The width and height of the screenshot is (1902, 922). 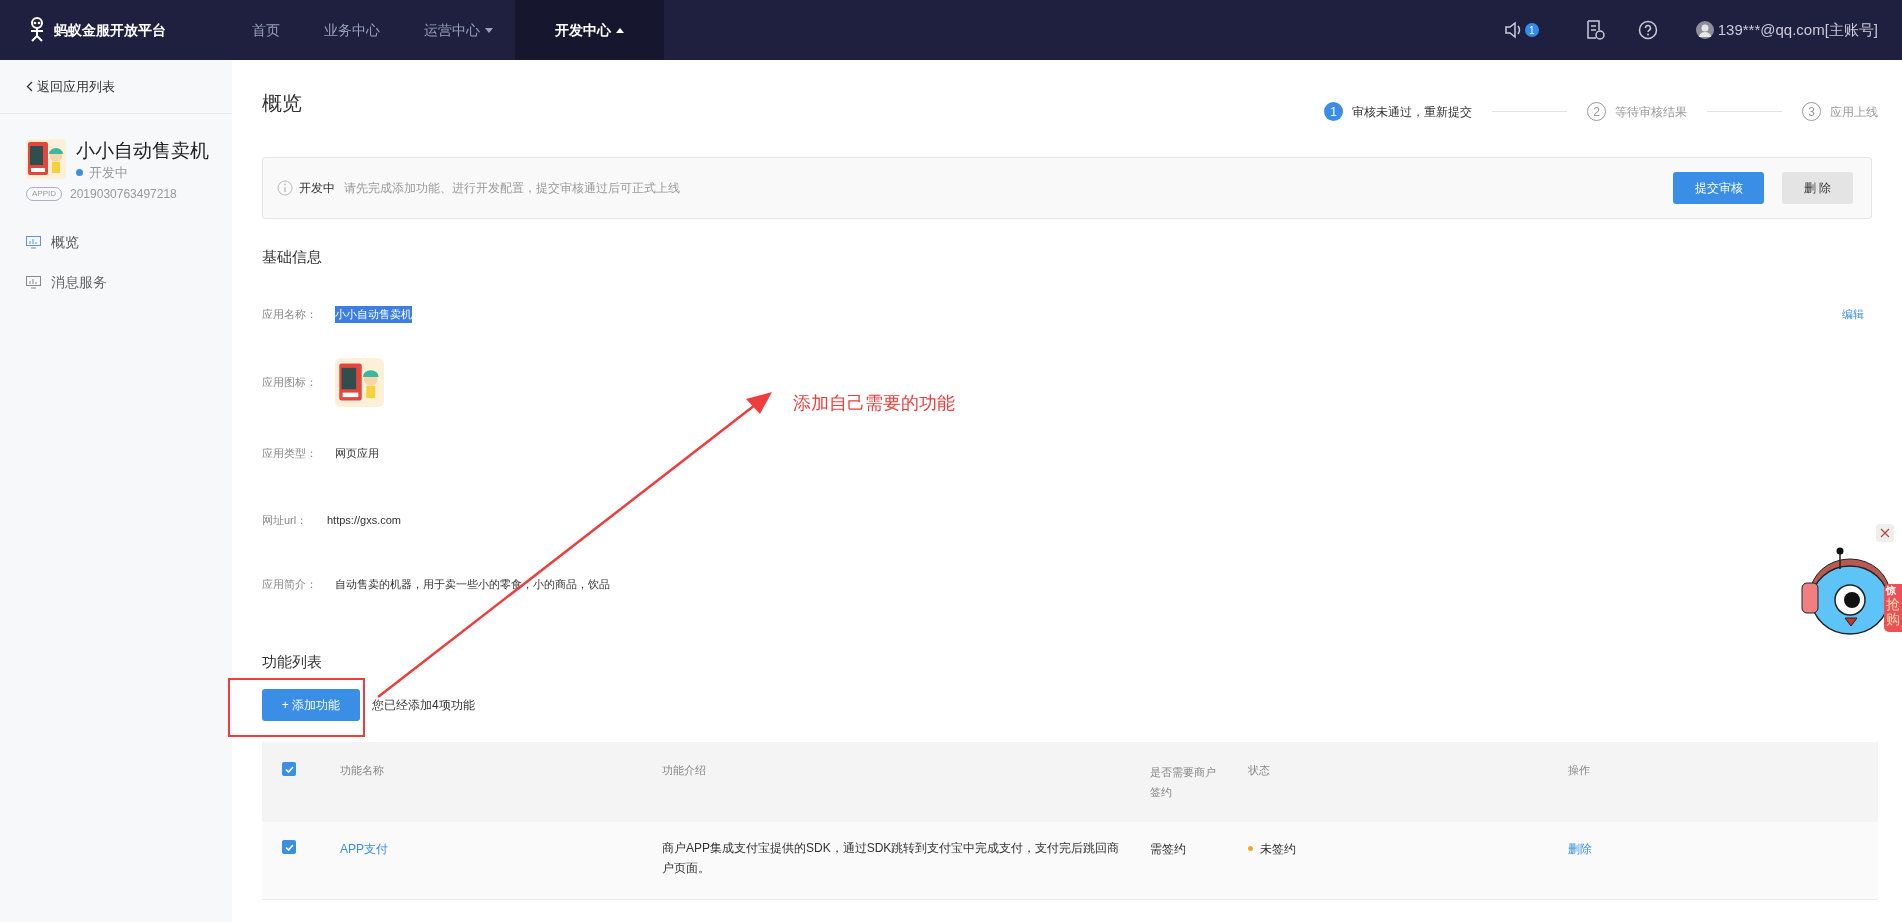 I want to click on feature-count: 您已经添加4项功能, so click(x=423, y=705).